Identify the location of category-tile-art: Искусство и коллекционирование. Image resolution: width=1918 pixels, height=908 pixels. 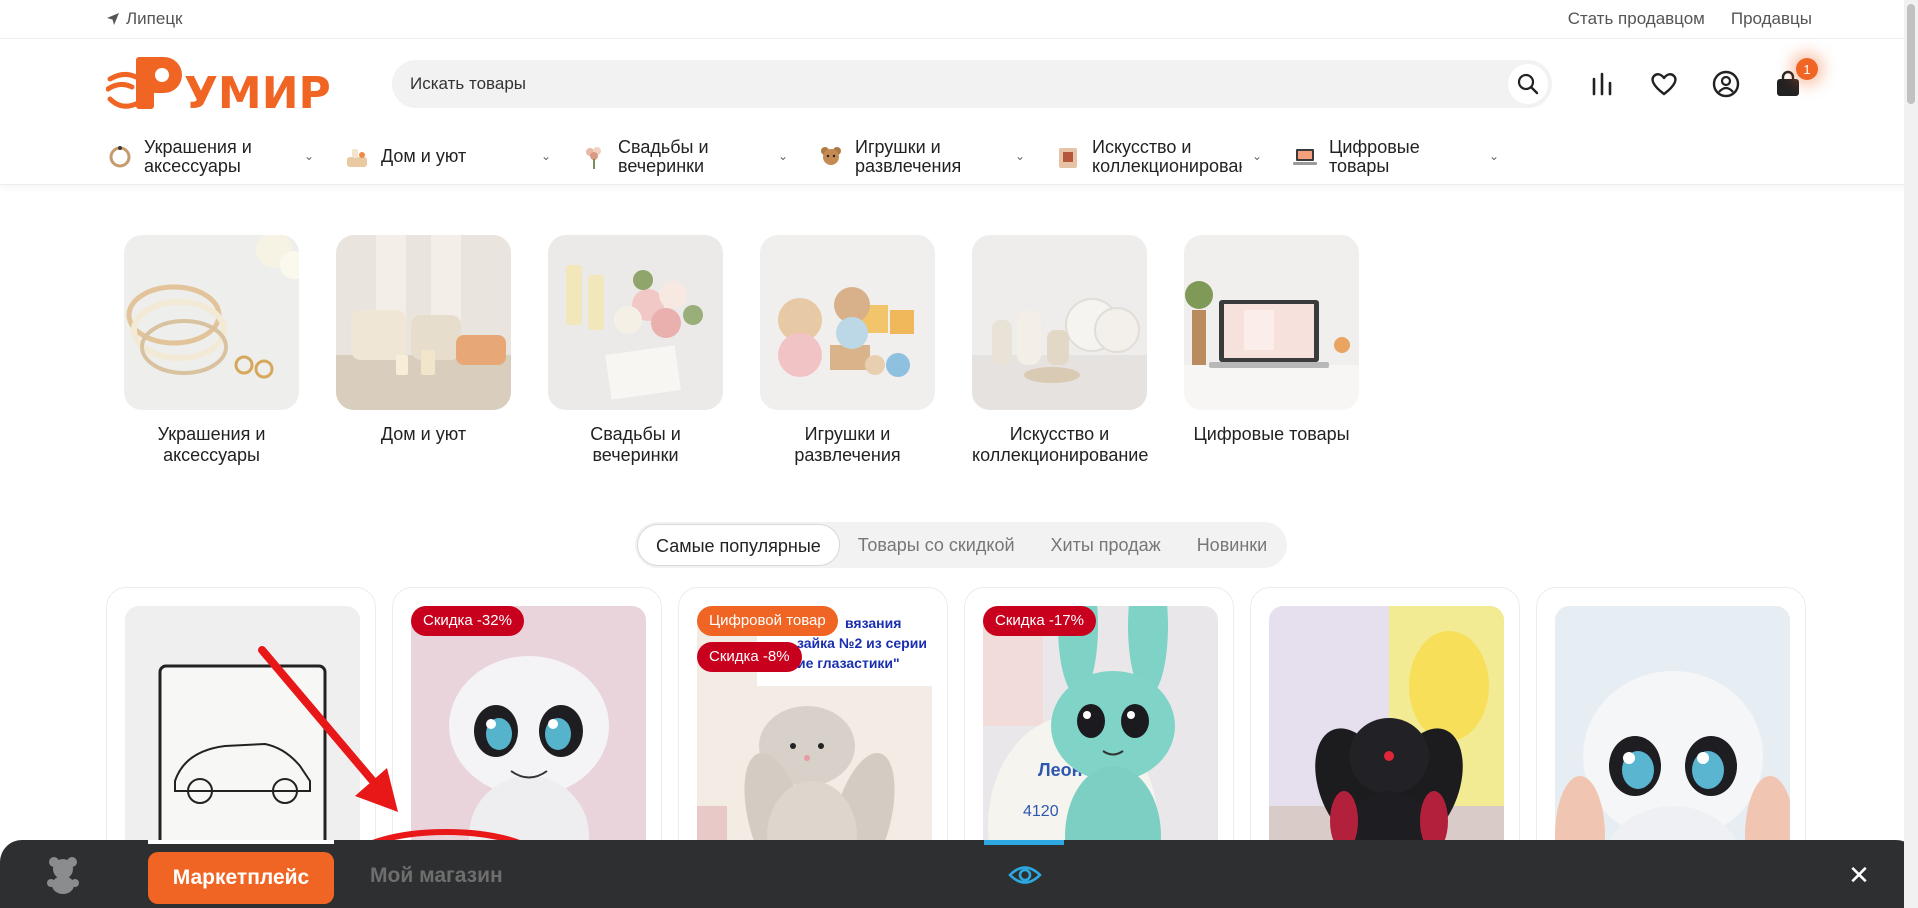
(1060, 350).